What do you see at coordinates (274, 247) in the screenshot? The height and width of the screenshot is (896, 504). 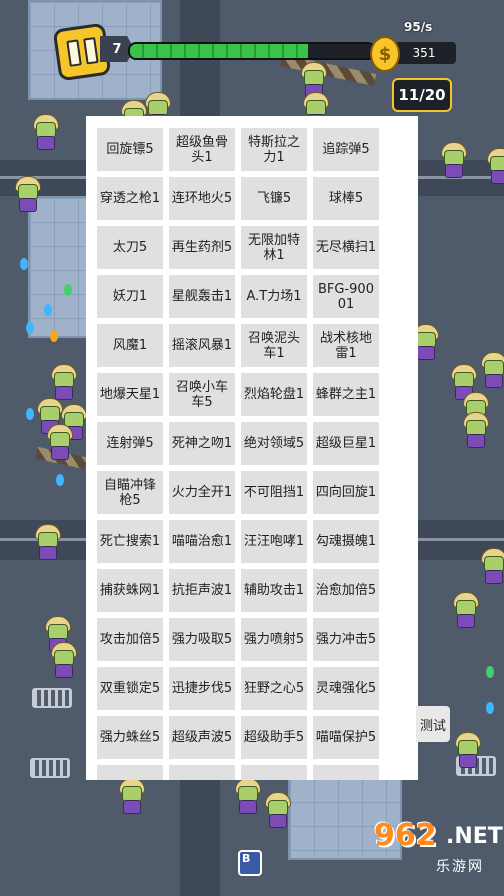 I see `skill-option: 无限加特林1` at bounding box center [274, 247].